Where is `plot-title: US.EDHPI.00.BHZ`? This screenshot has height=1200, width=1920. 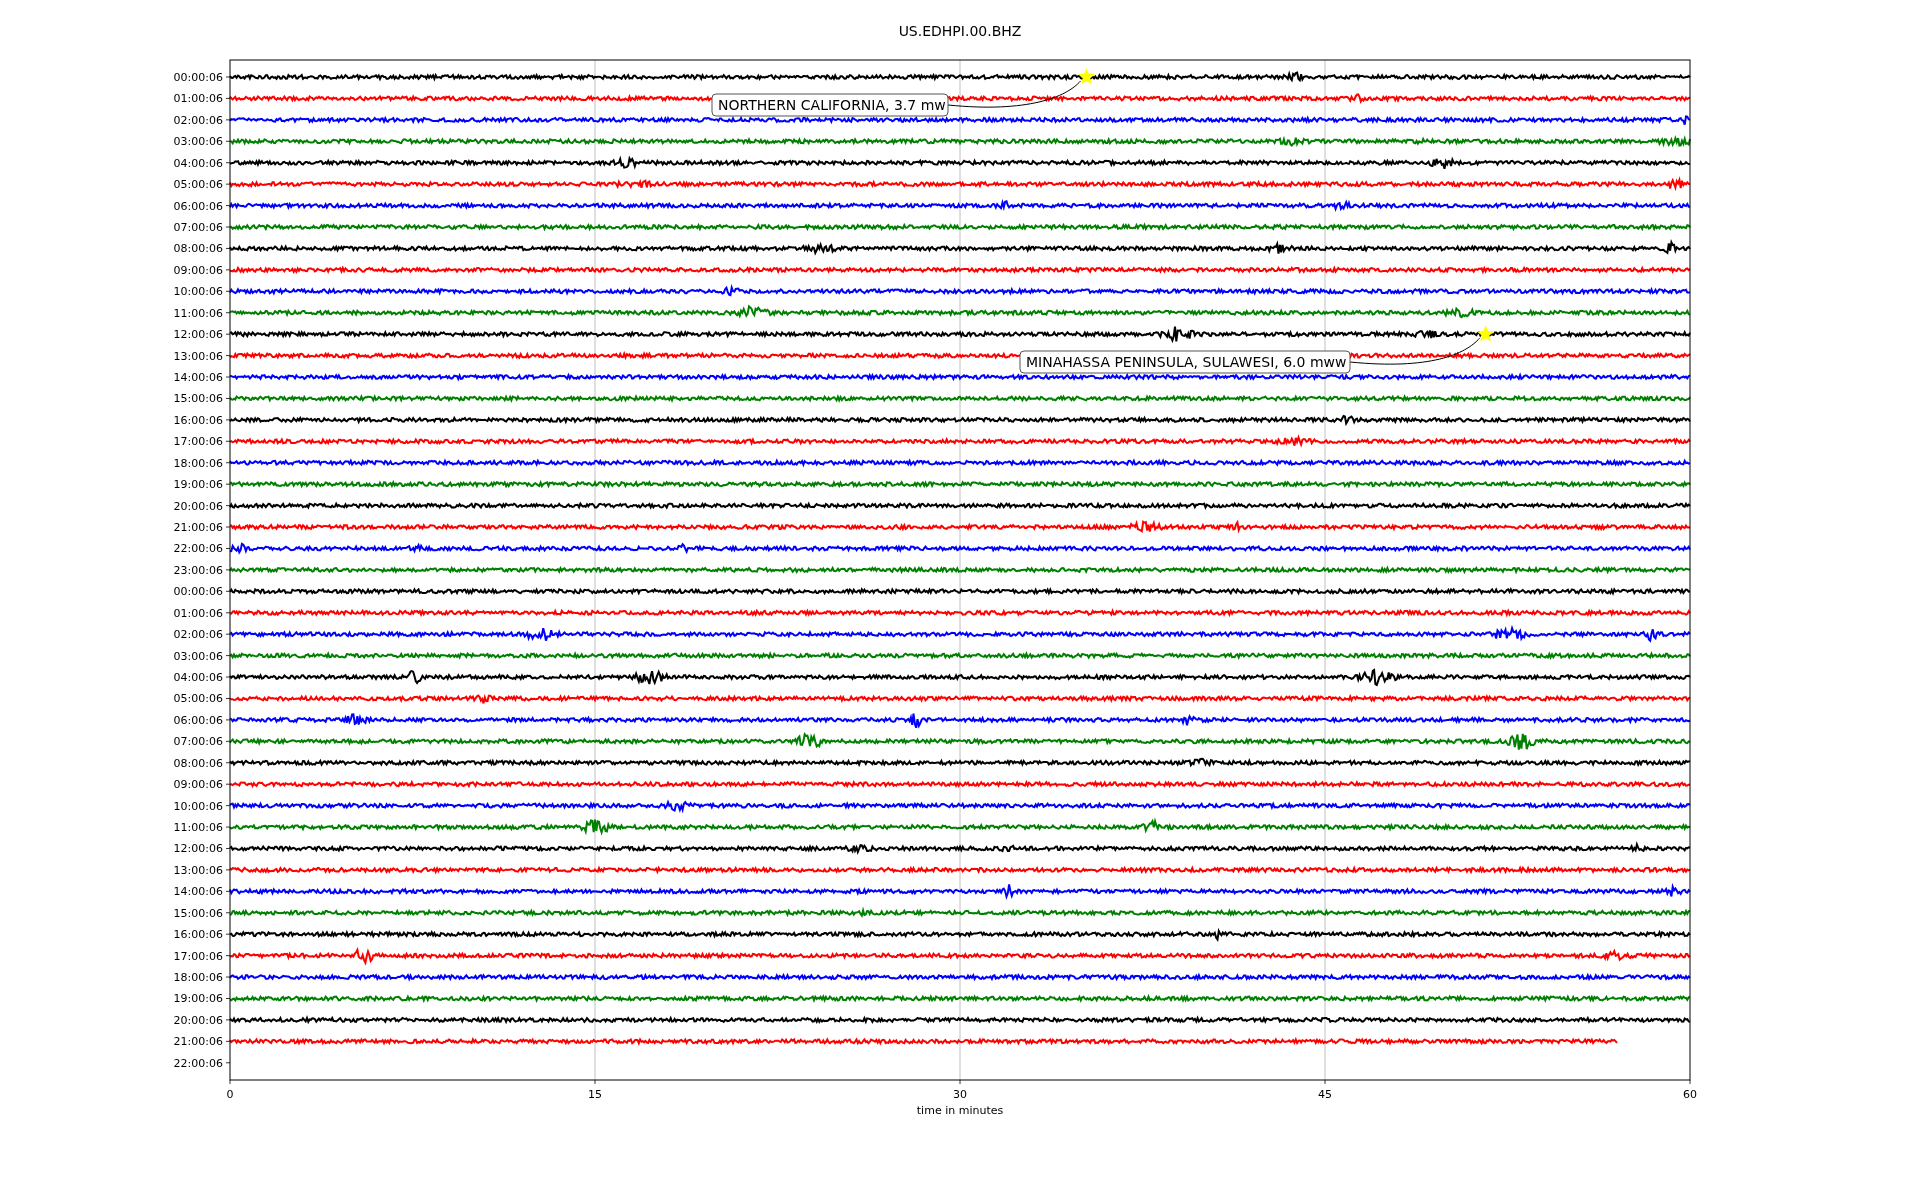 plot-title: US.EDHPI.00.BHZ is located at coordinates (960, 31).